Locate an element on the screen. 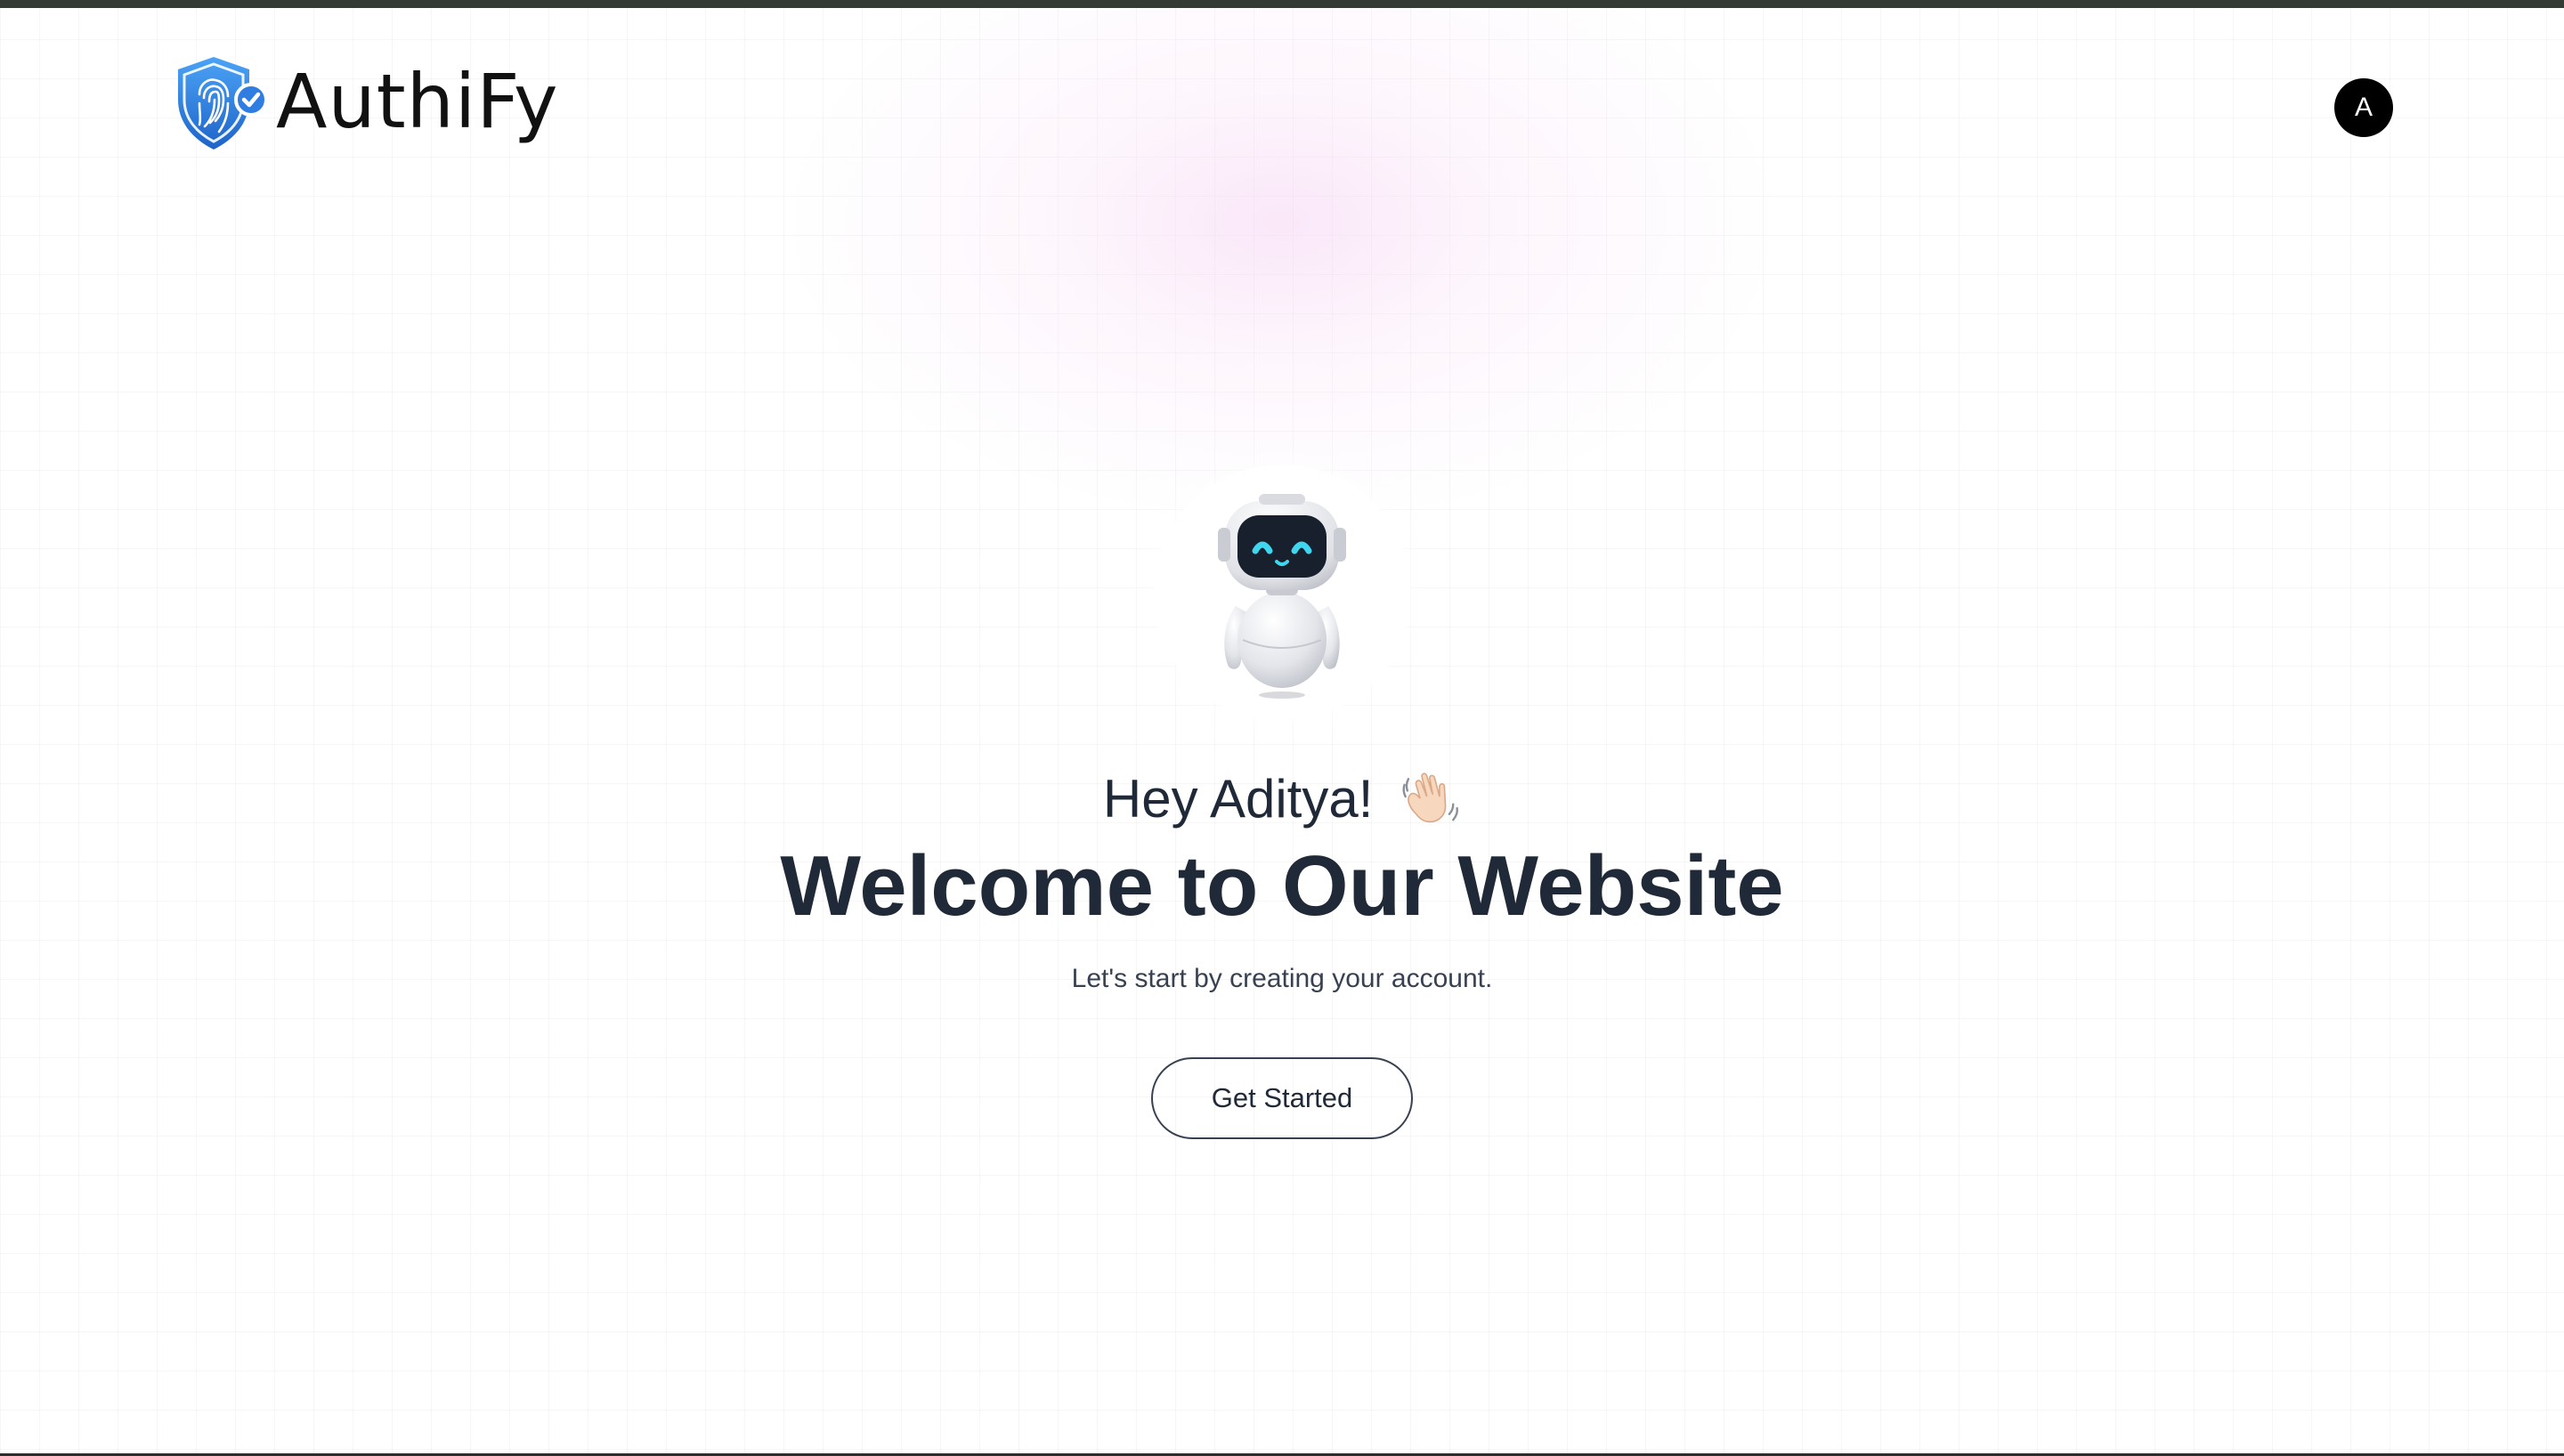 Image resolution: width=2564 pixels, height=1456 pixels. subtext: Let's start by creating your account. is located at coordinates (1282, 978).